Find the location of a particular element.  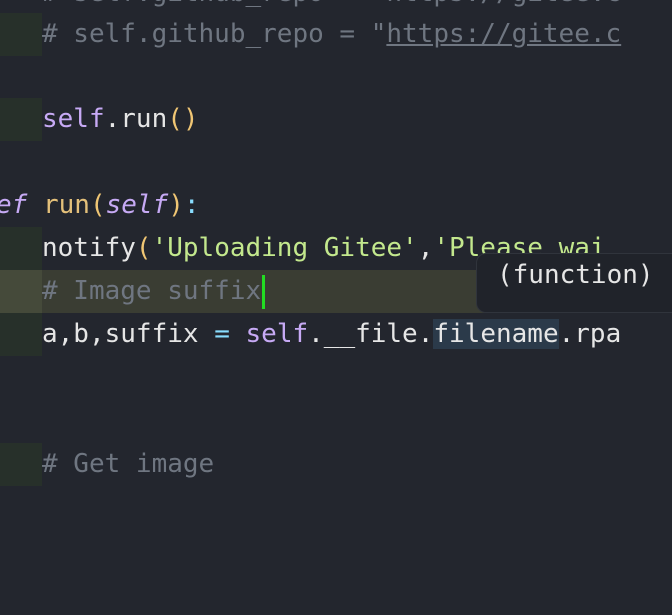

attr-token: .__file. is located at coordinates (371, 334).